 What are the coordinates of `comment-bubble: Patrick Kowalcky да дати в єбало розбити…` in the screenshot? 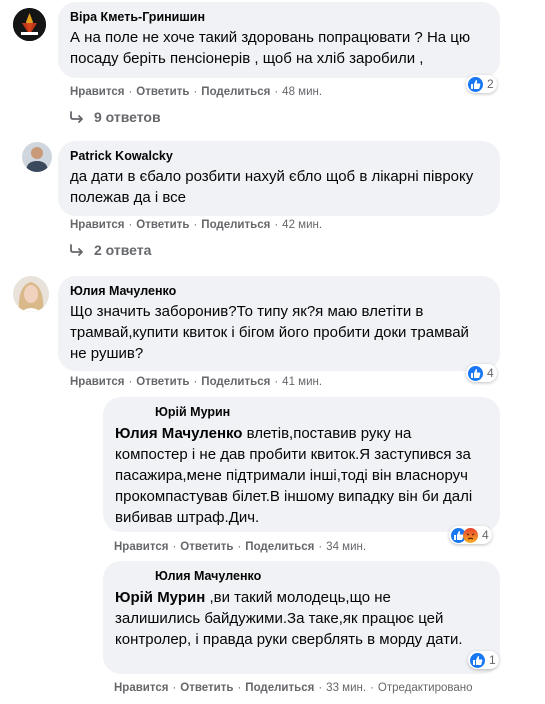 It's located at (279, 178).